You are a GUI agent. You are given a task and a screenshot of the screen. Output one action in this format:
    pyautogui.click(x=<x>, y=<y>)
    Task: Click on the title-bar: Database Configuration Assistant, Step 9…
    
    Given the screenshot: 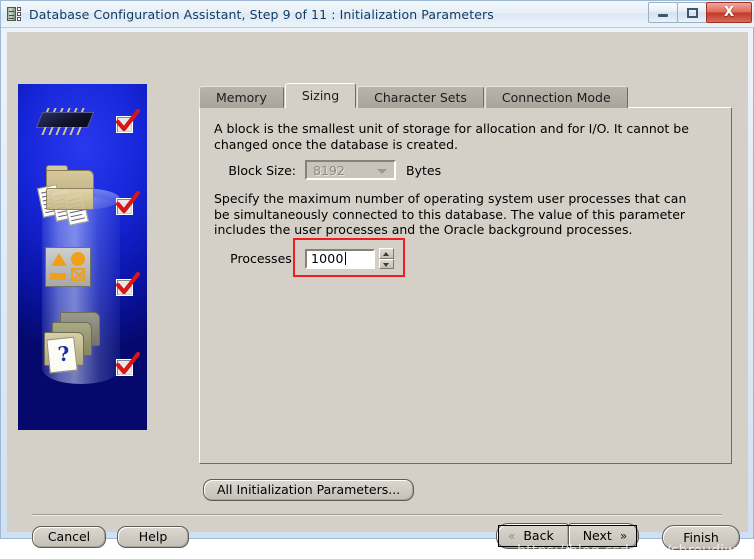 What is the action you would take?
    pyautogui.click(x=377, y=14)
    